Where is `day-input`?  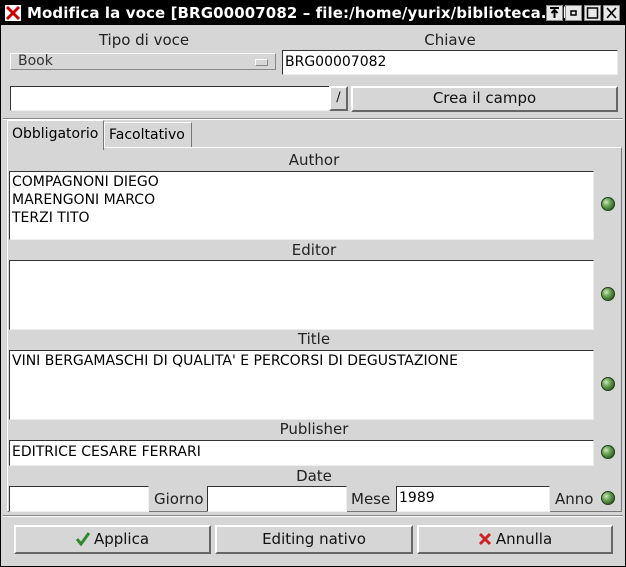 day-input is located at coordinates (79, 499).